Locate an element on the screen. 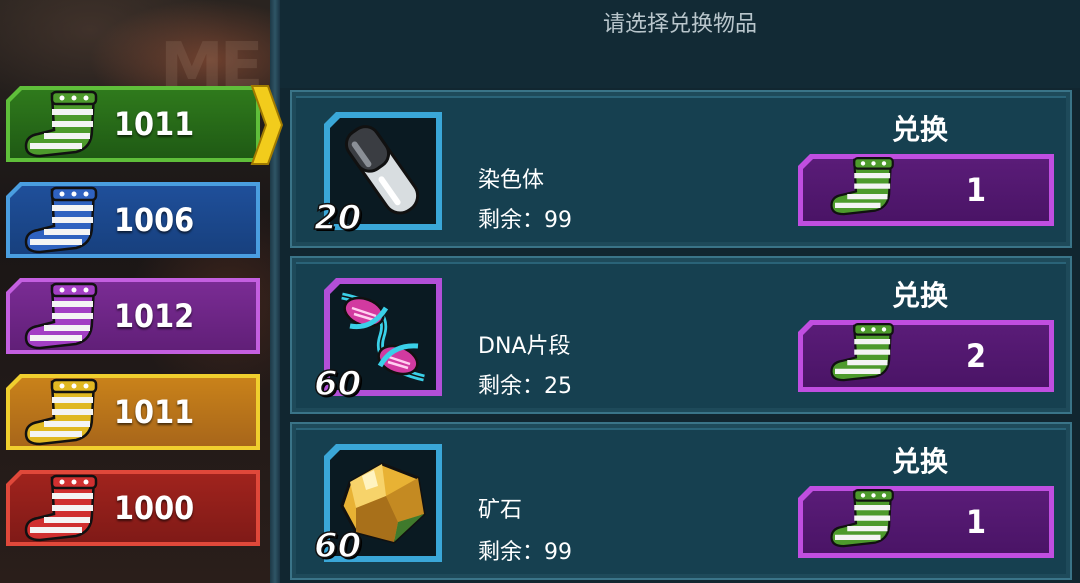  purple-sock-icon is located at coordinates (62, 317).